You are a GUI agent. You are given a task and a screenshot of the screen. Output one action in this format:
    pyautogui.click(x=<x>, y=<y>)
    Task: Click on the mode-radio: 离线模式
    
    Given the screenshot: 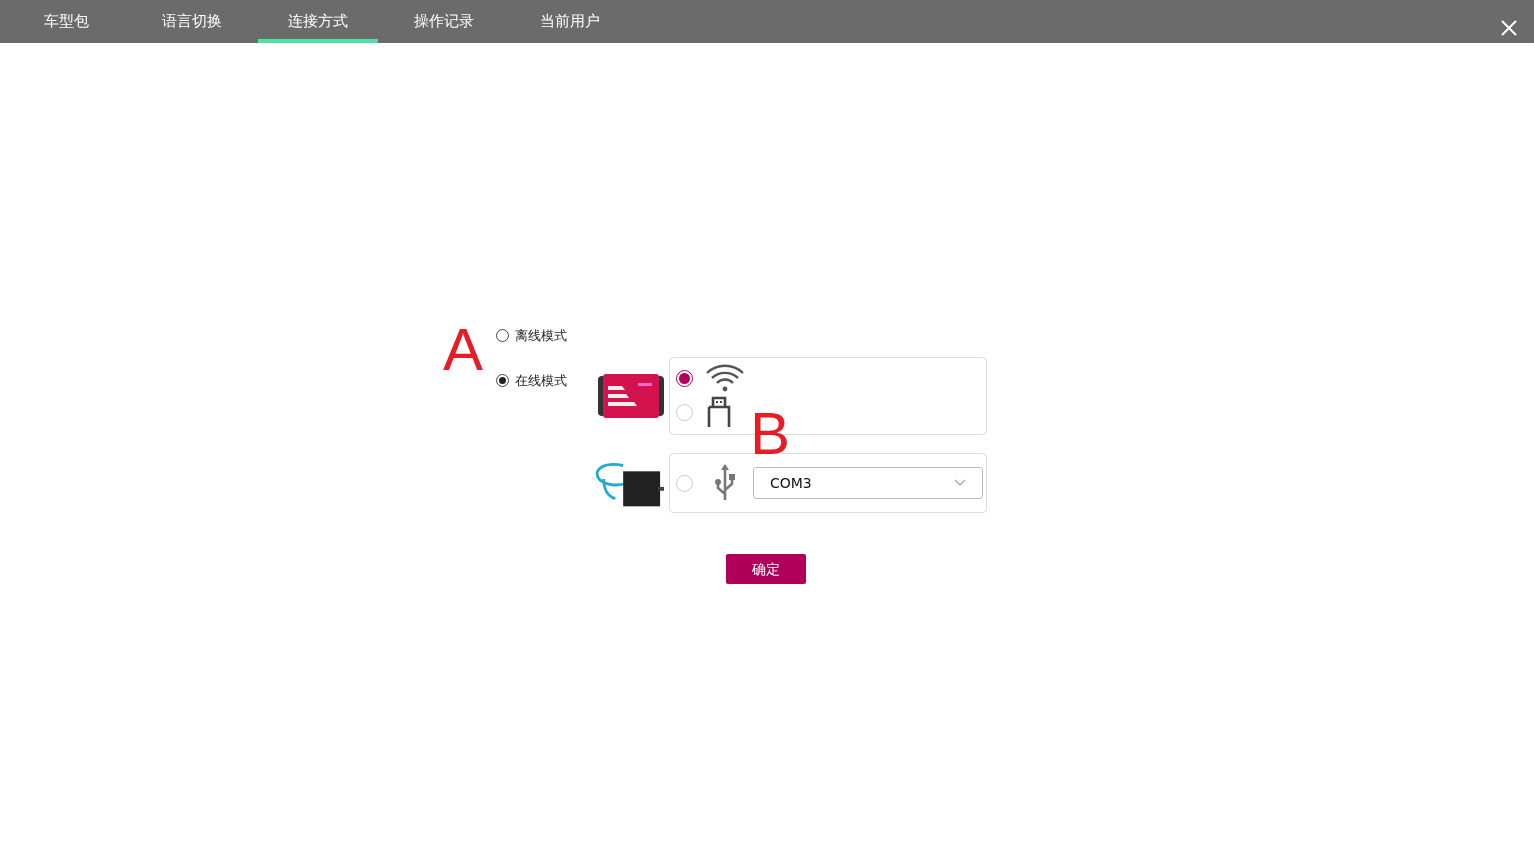 What is the action you would take?
    pyautogui.click(x=545, y=336)
    